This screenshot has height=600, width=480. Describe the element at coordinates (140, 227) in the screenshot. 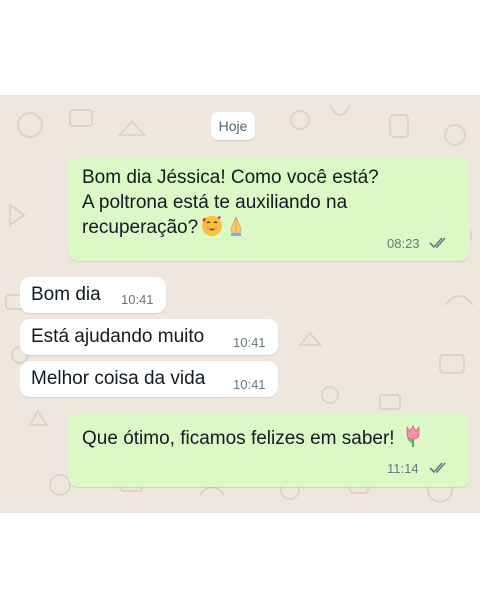

I see `message-text-line-3-text: recuperação?` at that location.